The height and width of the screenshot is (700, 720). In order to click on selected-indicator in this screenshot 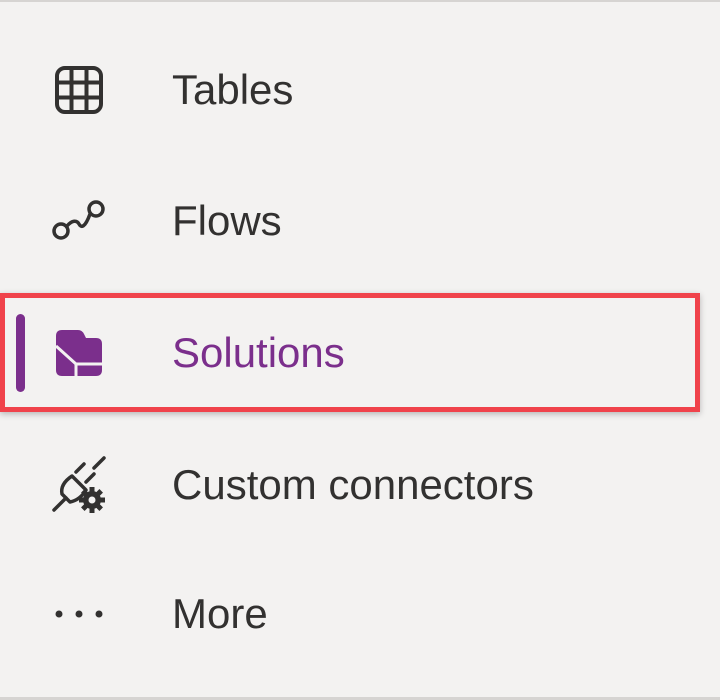, I will do `click(20, 353)`.